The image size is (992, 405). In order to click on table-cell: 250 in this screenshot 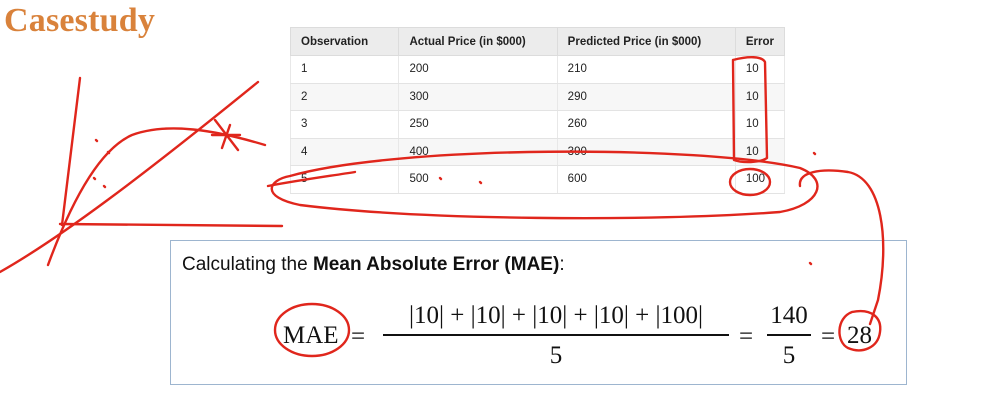, I will do `click(478, 124)`.